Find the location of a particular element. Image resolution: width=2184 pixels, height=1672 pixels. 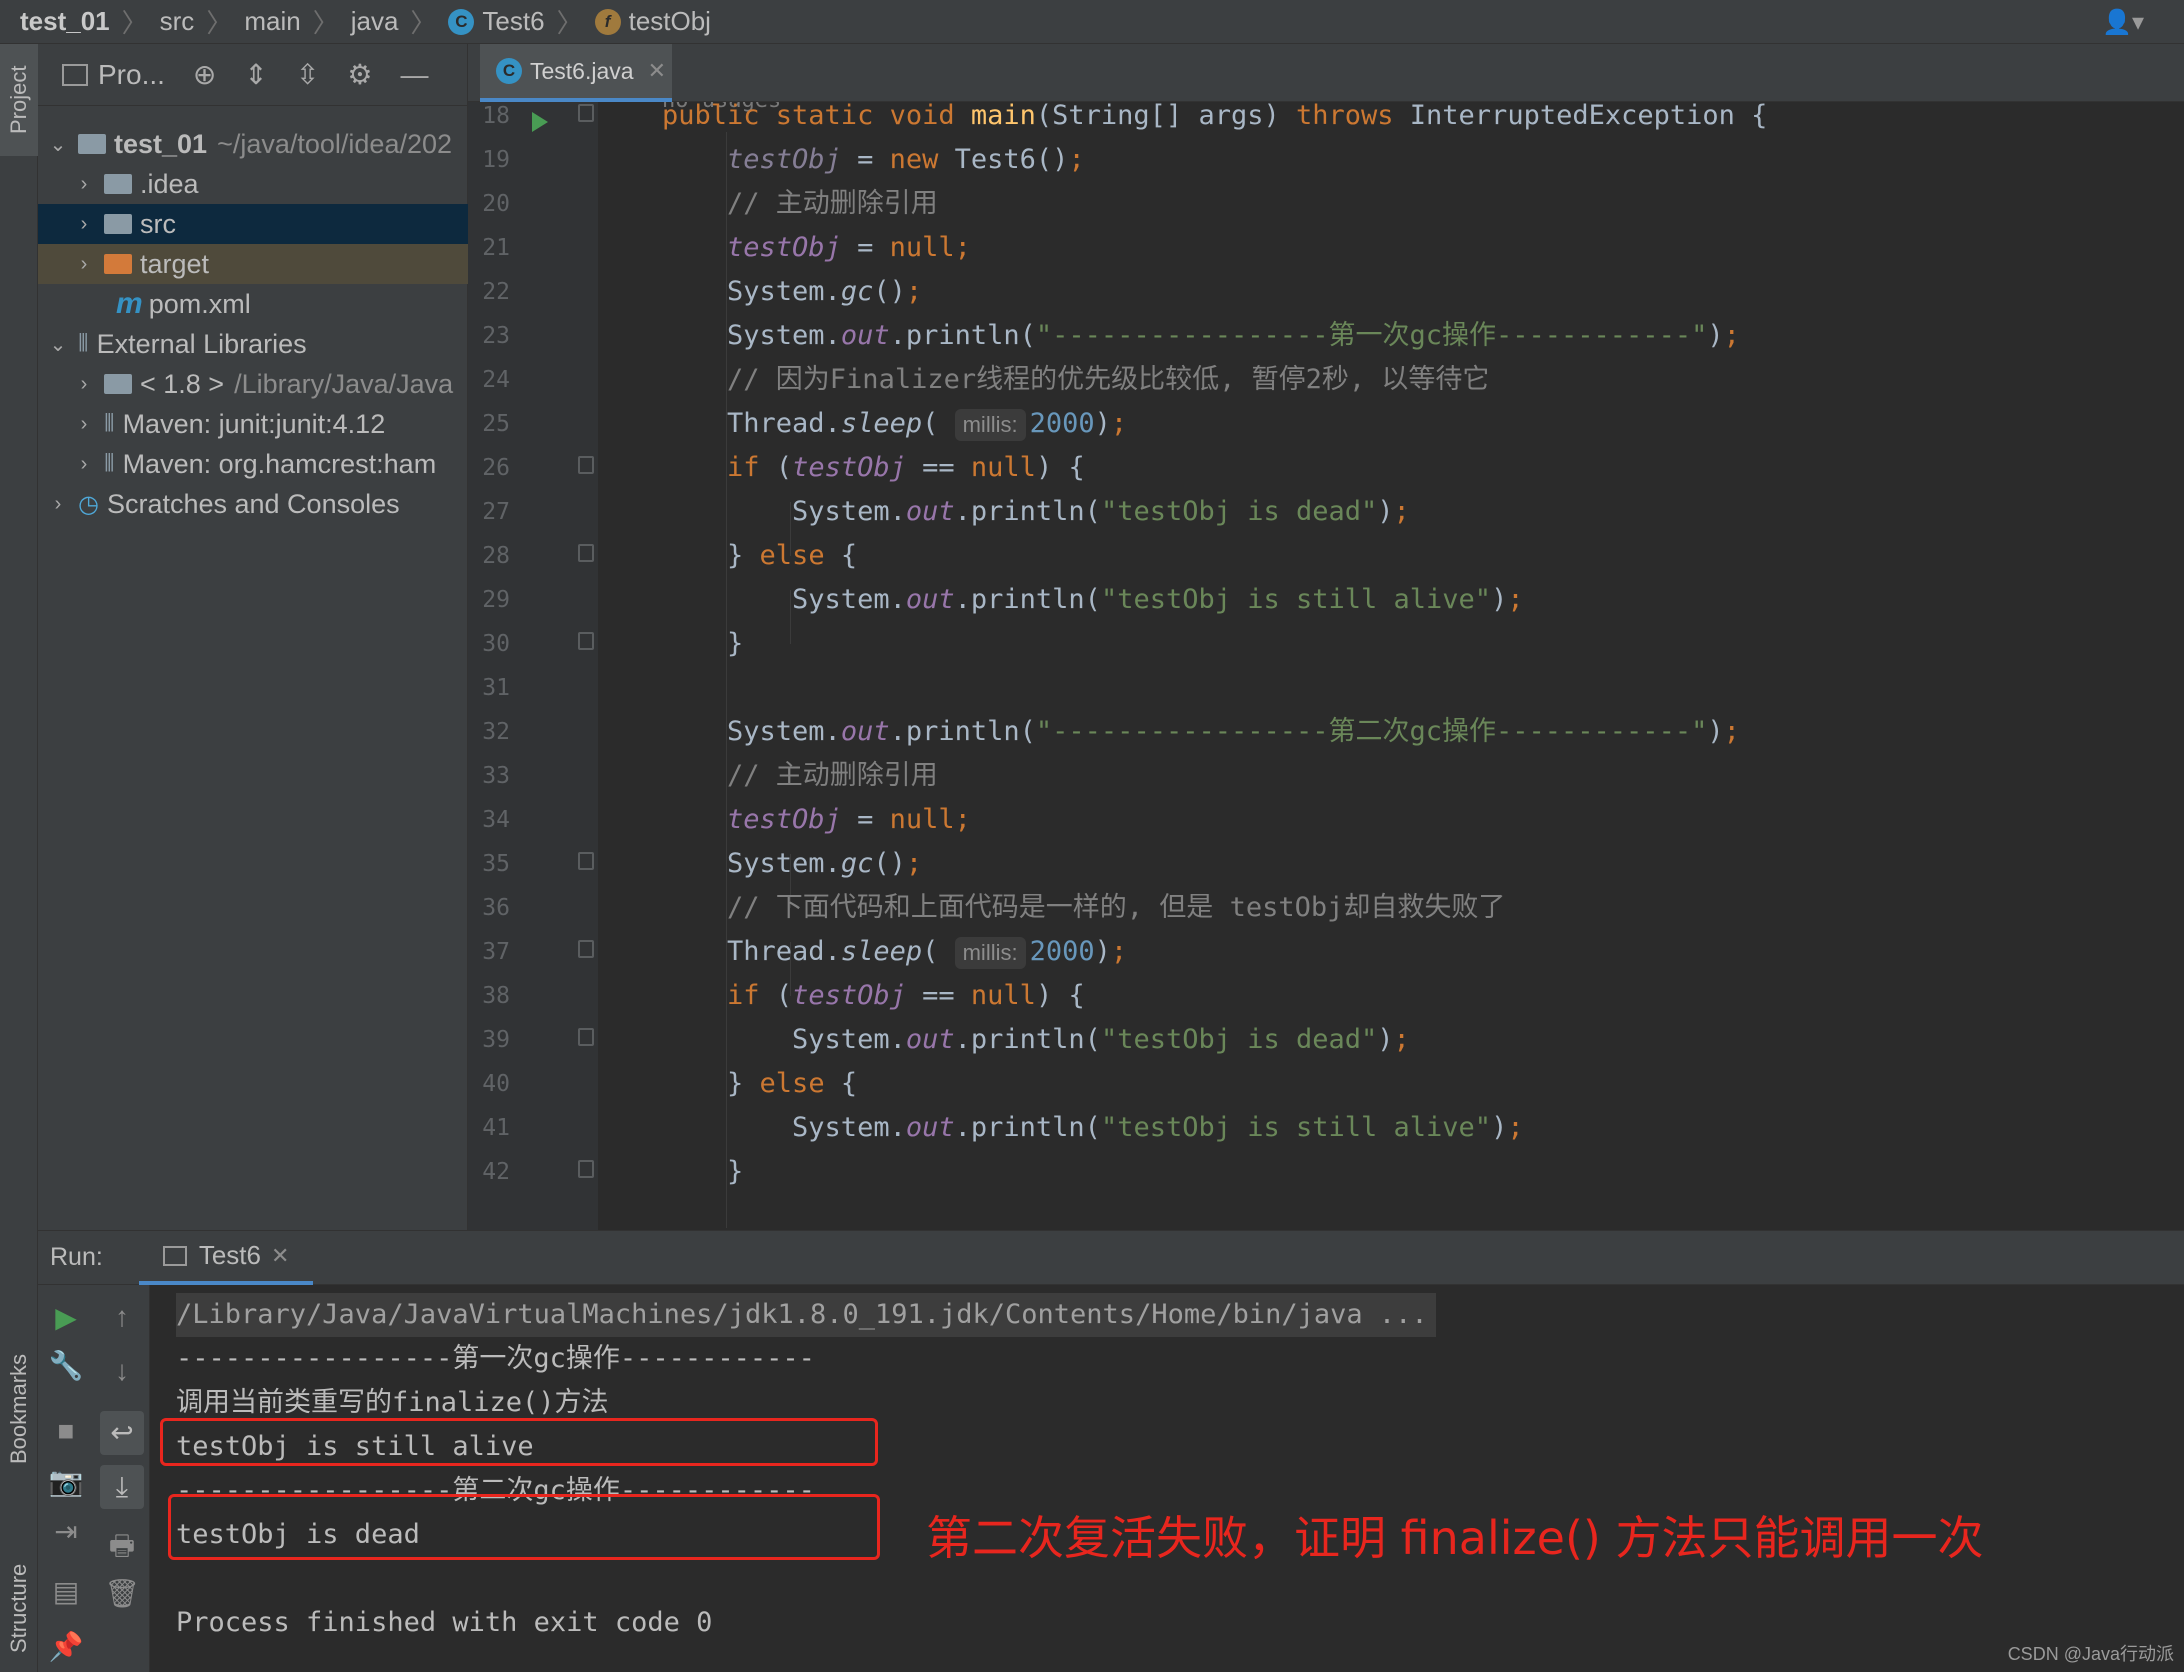

code-line: } else { is located at coordinates (760, 1083).